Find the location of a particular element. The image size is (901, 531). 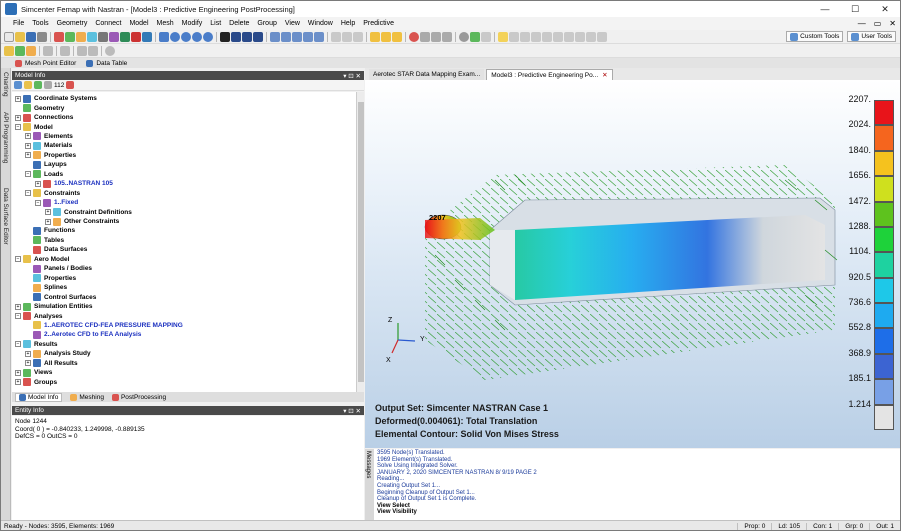

layers-icon is located at coordinates (547, 36).